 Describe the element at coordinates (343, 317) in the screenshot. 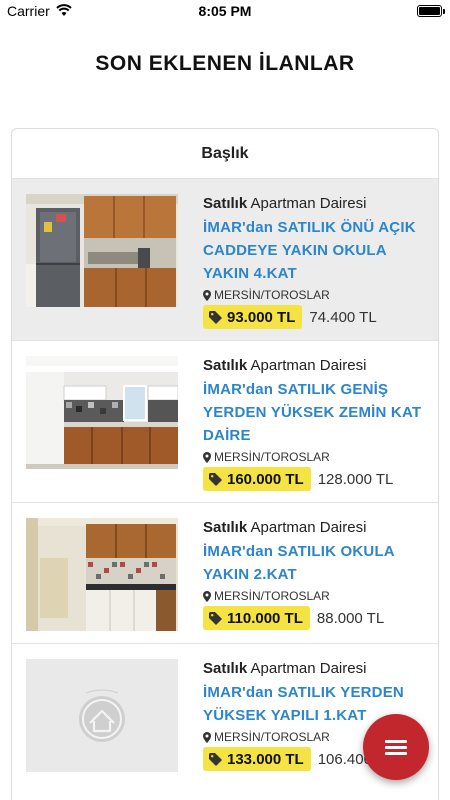

I see `alt-price: 74.400 TL` at that location.